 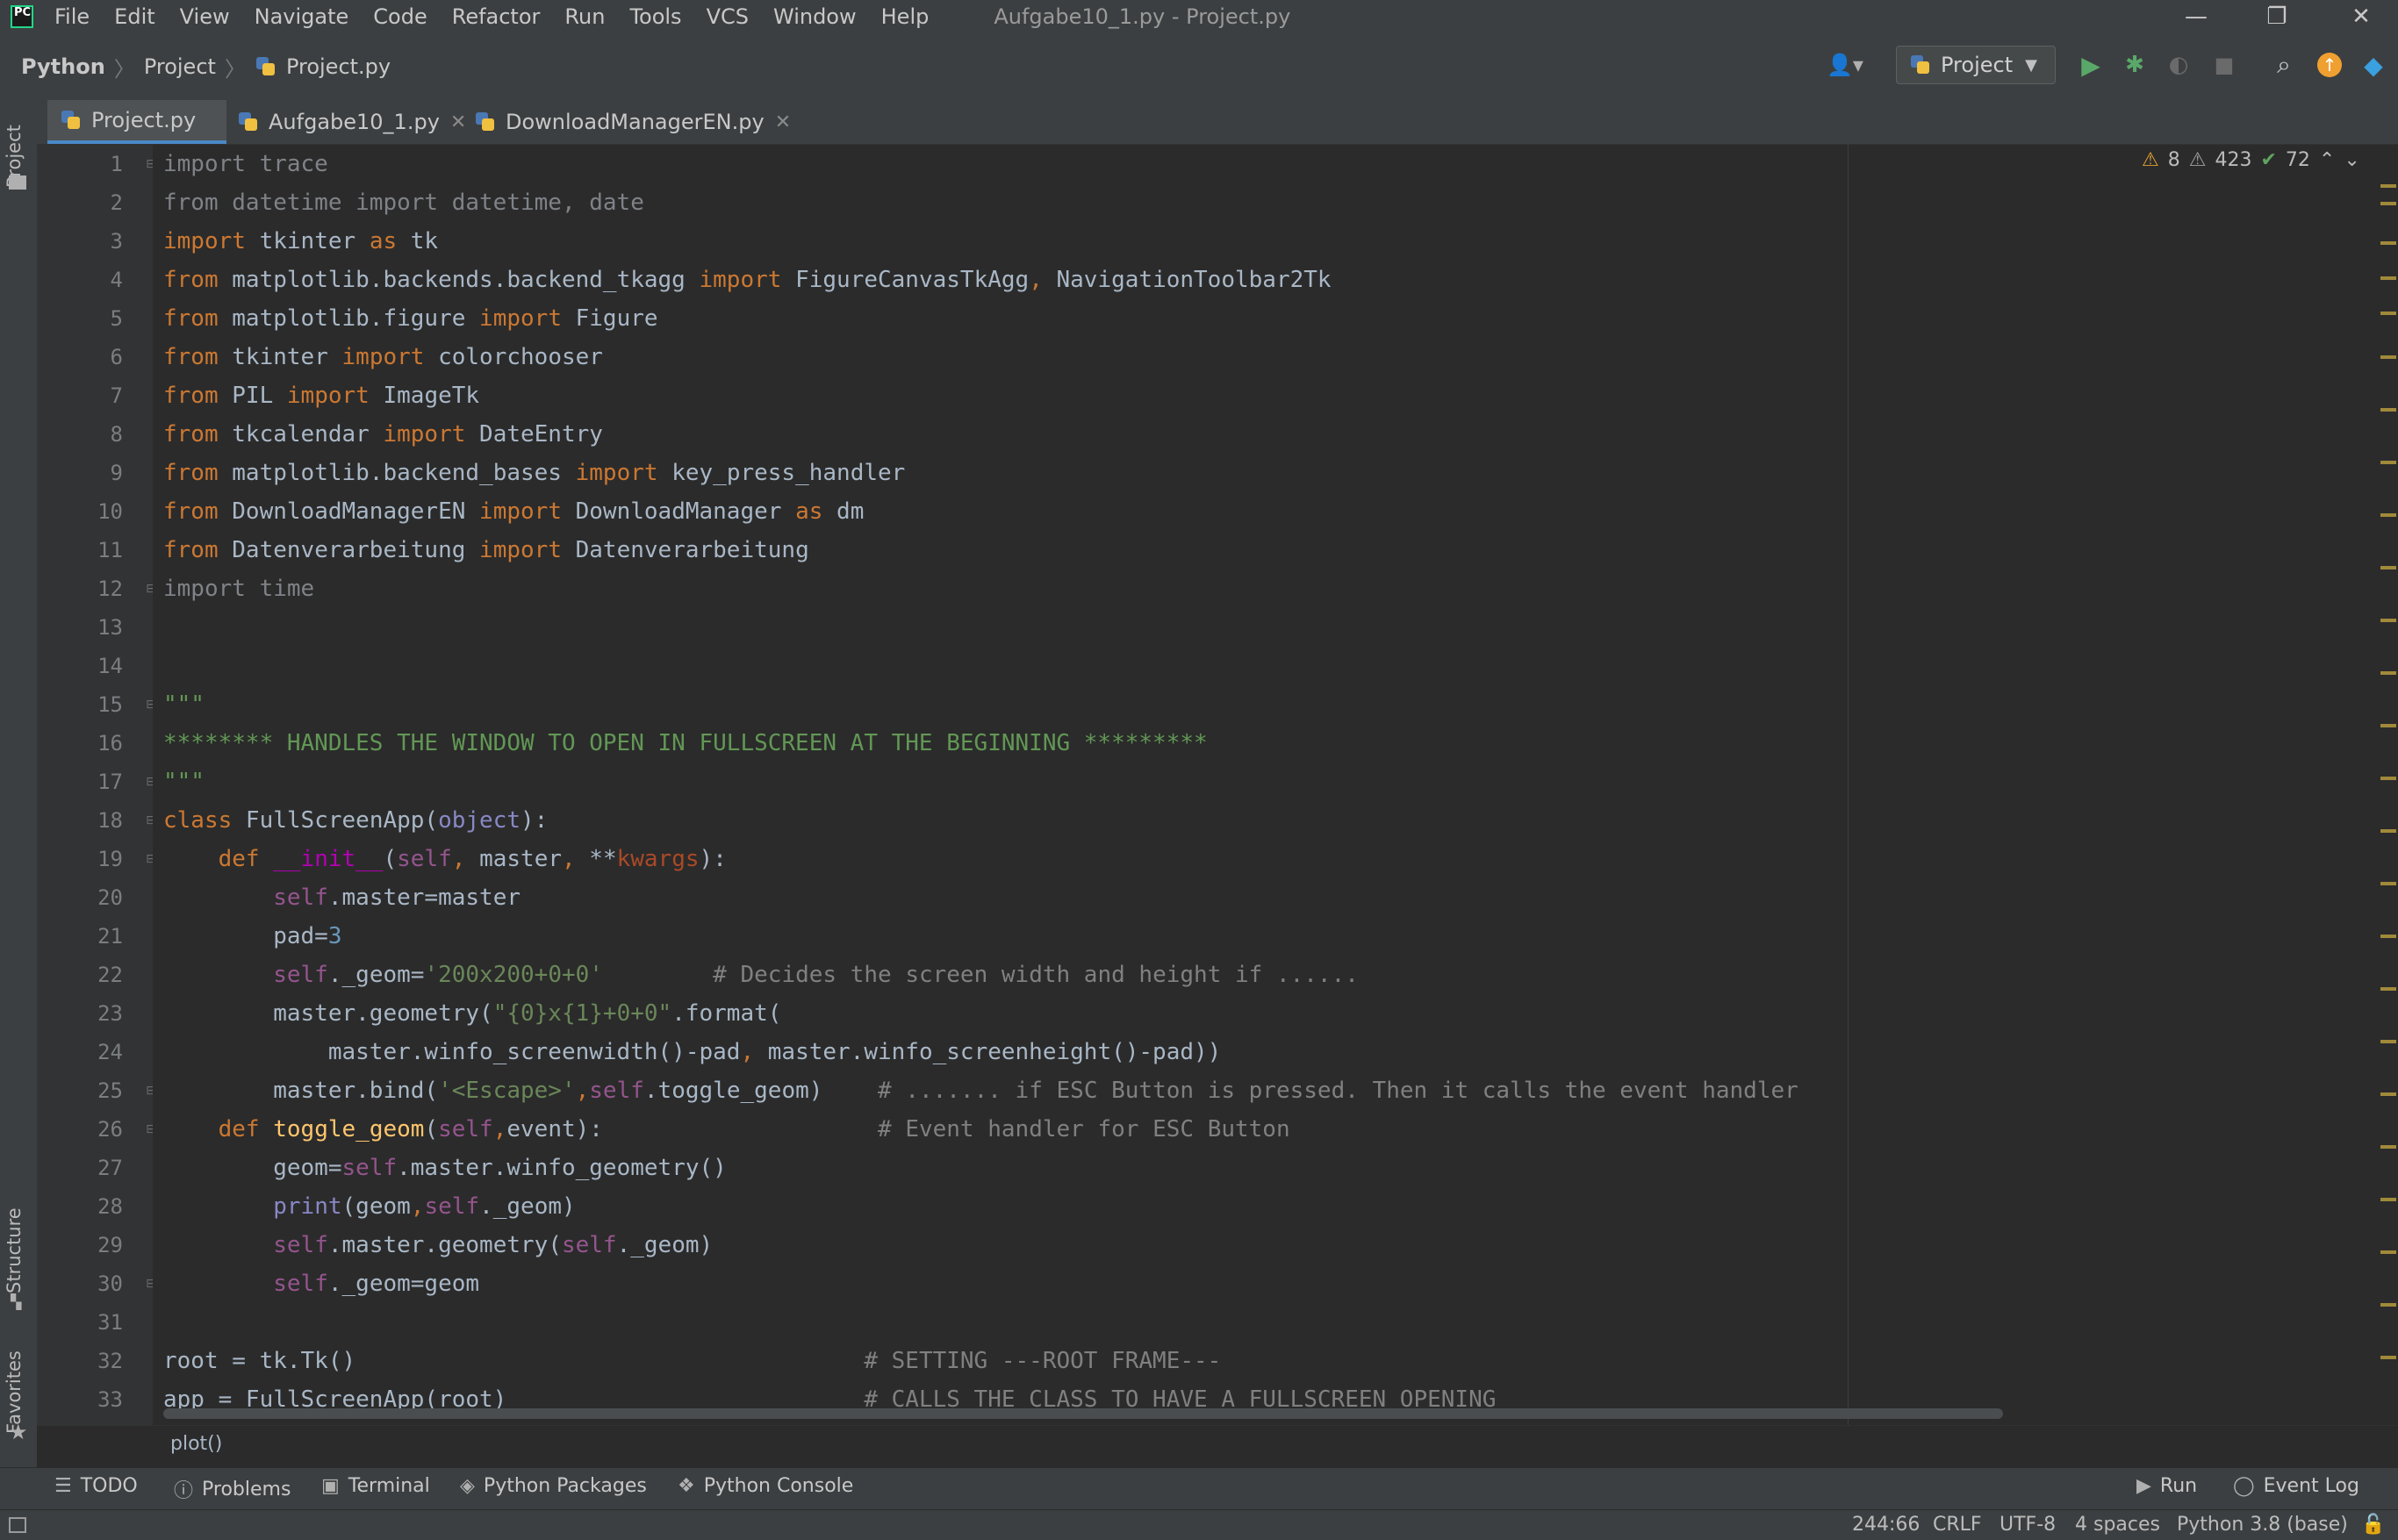 What do you see at coordinates (400, 16) in the screenshot?
I see `menu-code: Code` at bounding box center [400, 16].